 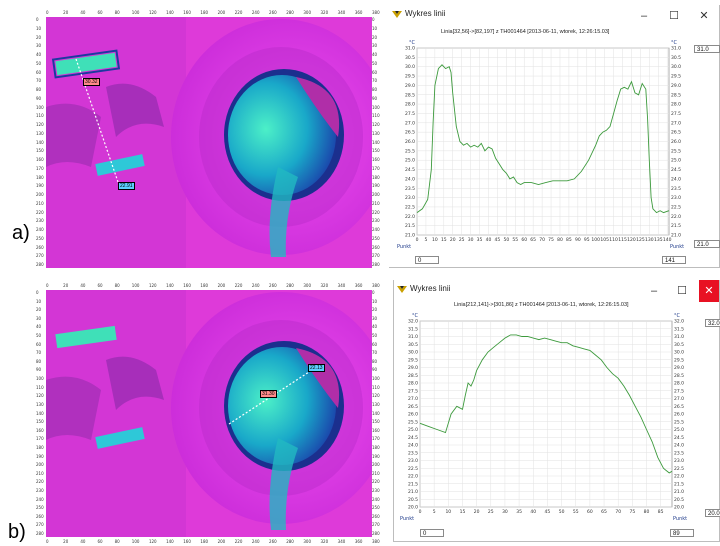 What do you see at coordinates (647, 512) in the screenshot?
I see `x-tick-label: 80` at bounding box center [647, 512].